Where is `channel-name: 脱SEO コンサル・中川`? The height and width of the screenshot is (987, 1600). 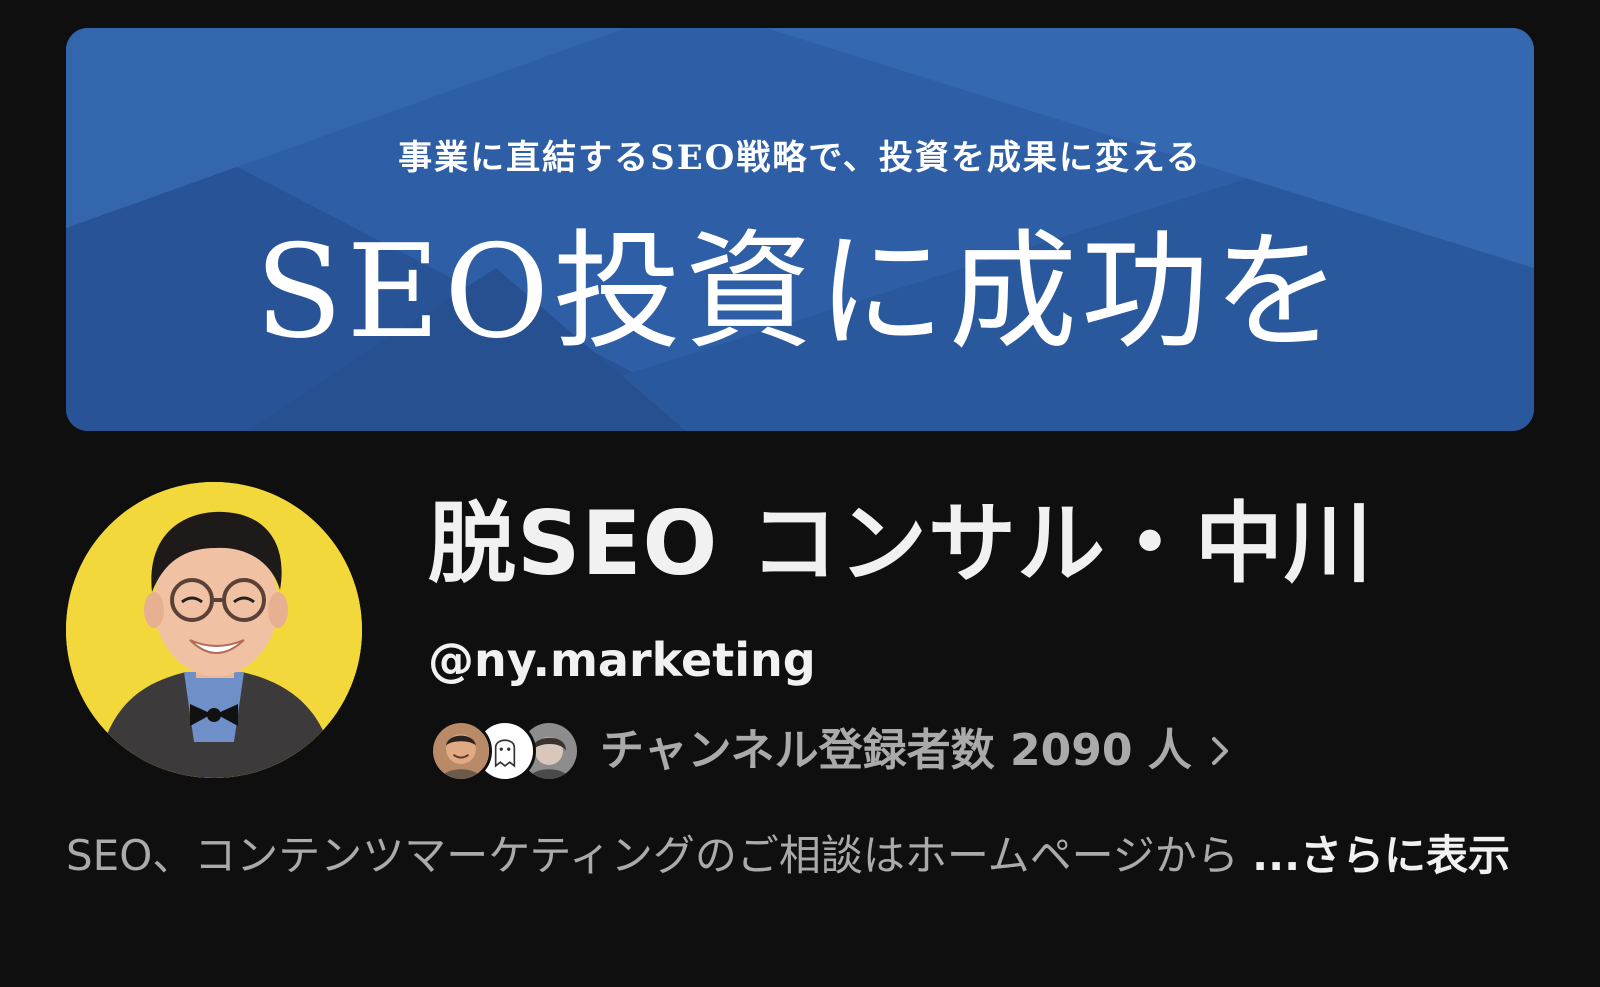 channel-name: 脱SEO コンサル・中川 is located at coordinates (900, 543).